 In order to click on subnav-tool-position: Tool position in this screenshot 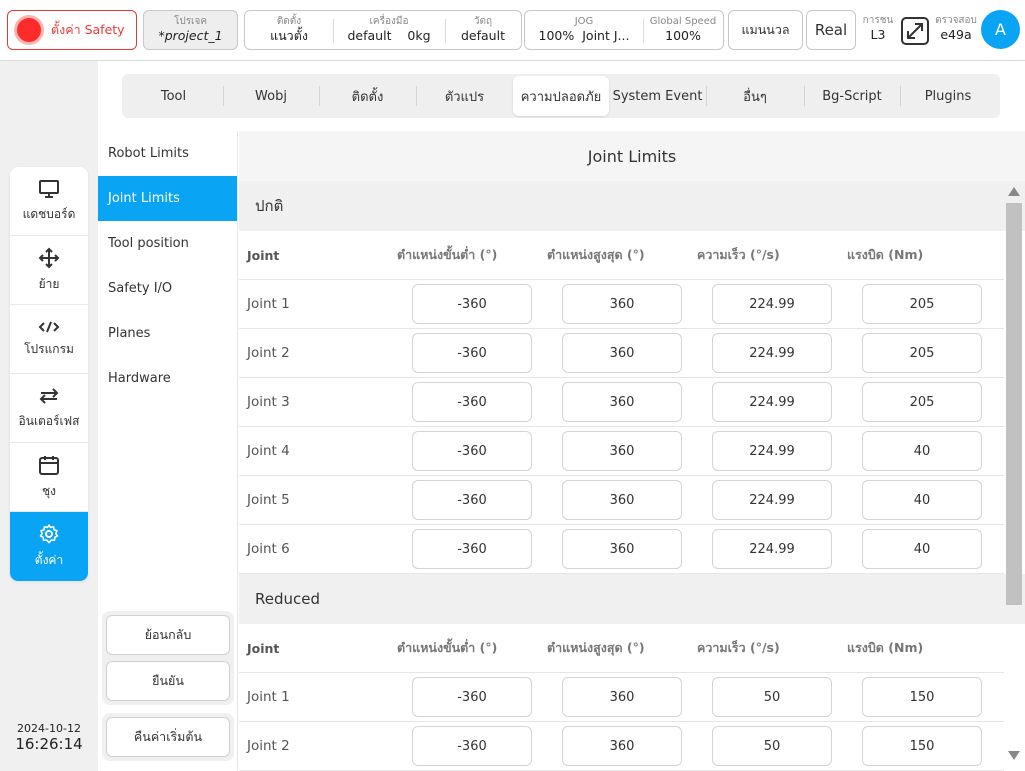, I will do `click(167, 243)`.